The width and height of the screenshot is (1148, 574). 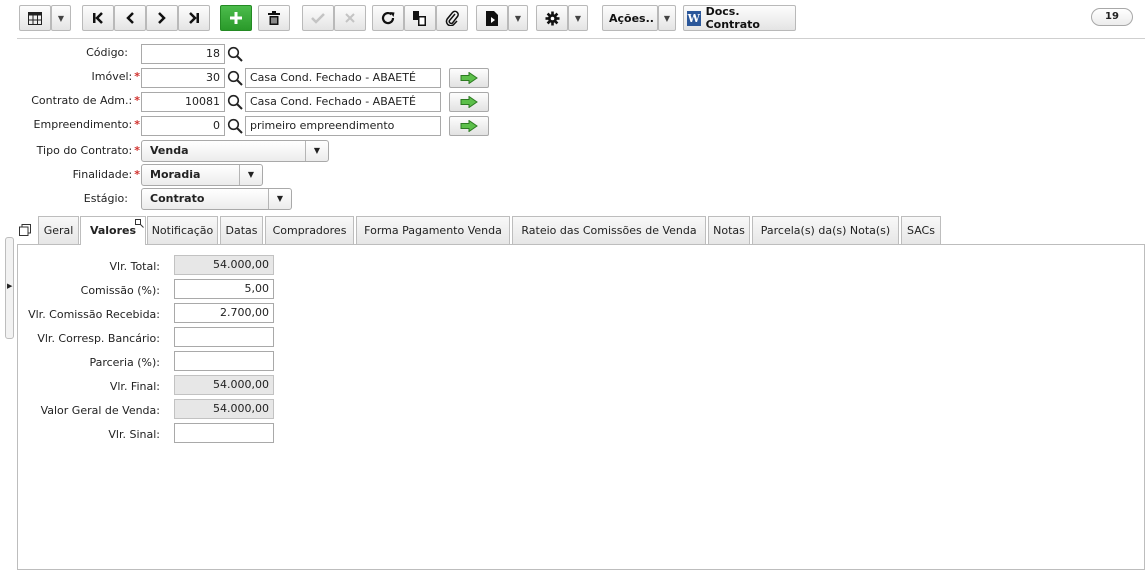 I want to click on confirm-button, so click(x=318, y=18).